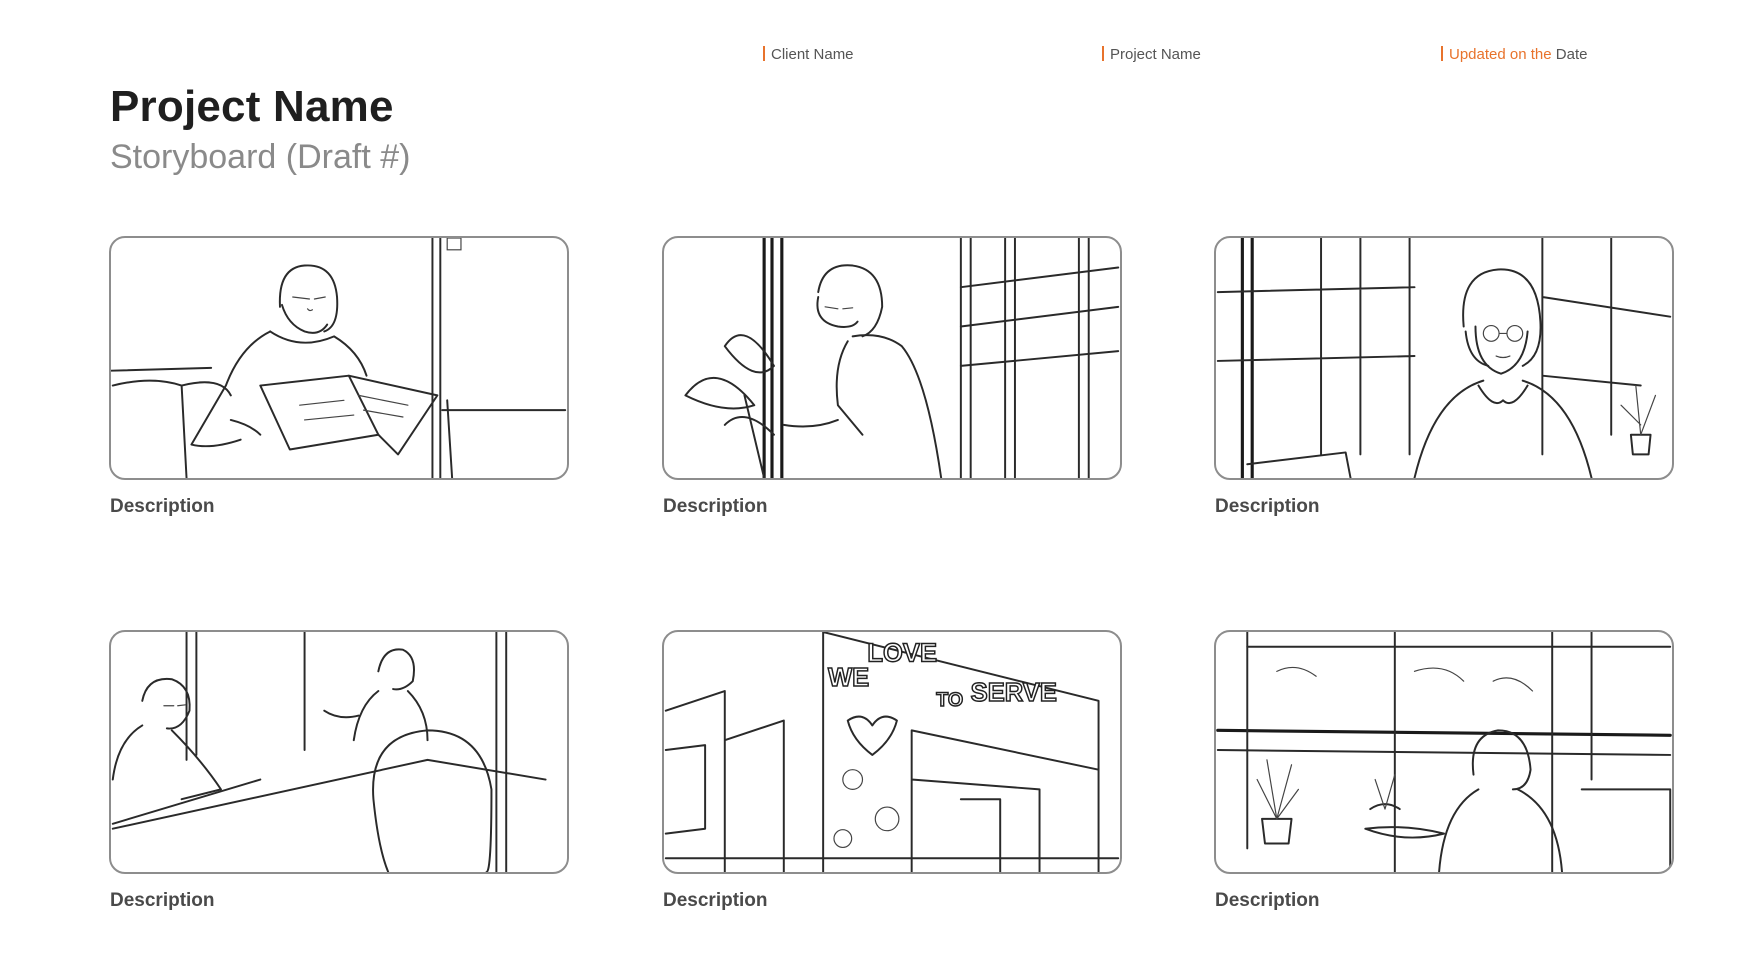 The image size is (1753, 966). I want to click on page-title: Project Name, so click(252, 106).